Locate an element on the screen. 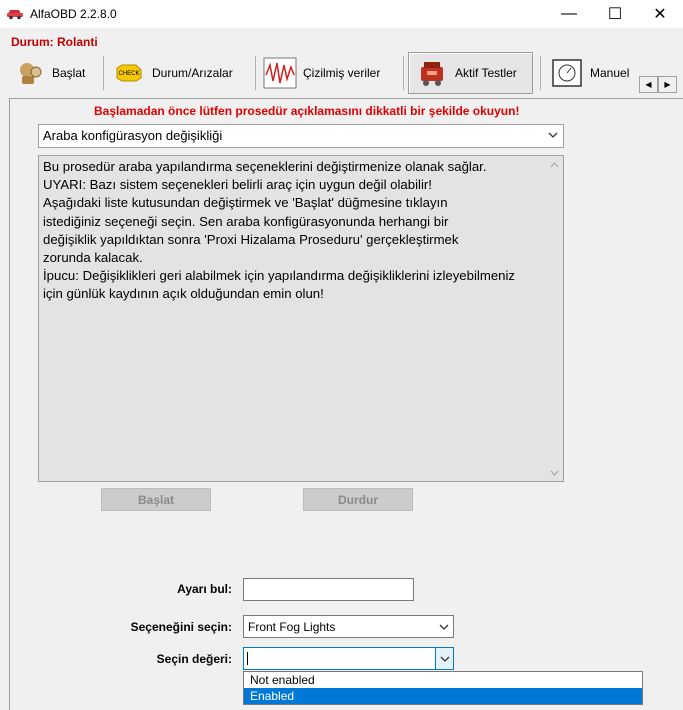 This screenshot has width=683, height=710. person-icon is located at coordinates (29, 73).